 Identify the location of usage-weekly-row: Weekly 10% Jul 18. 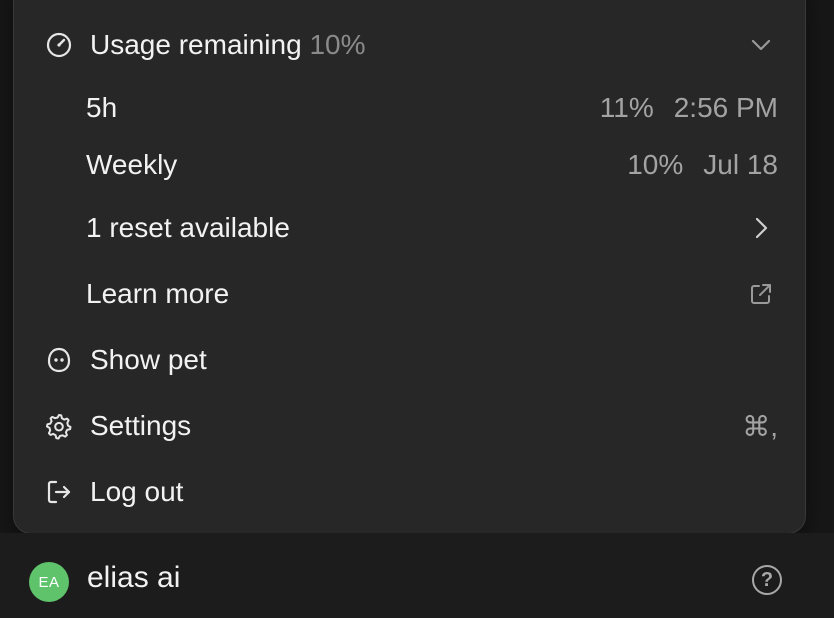
(409, 165).